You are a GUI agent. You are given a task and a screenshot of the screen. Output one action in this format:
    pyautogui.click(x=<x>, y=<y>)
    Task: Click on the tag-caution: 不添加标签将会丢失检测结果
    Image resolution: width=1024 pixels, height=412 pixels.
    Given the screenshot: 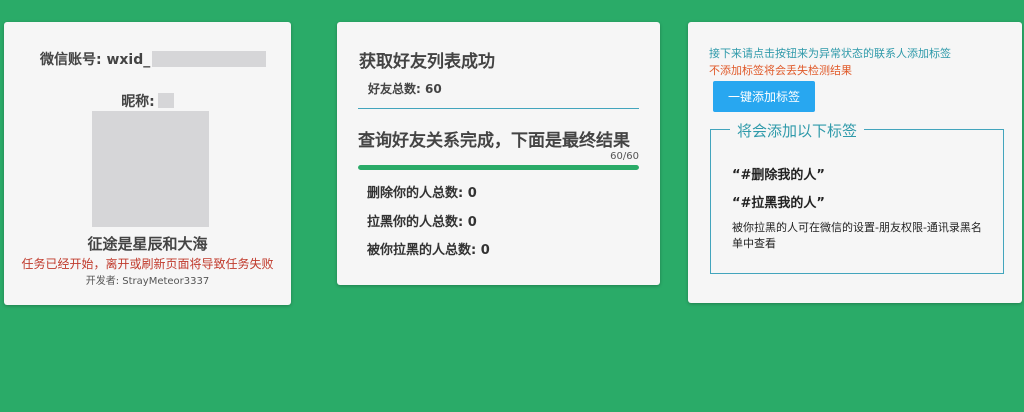 What is the action you would take?
    pyautogui.click(x=780, y=70)
    